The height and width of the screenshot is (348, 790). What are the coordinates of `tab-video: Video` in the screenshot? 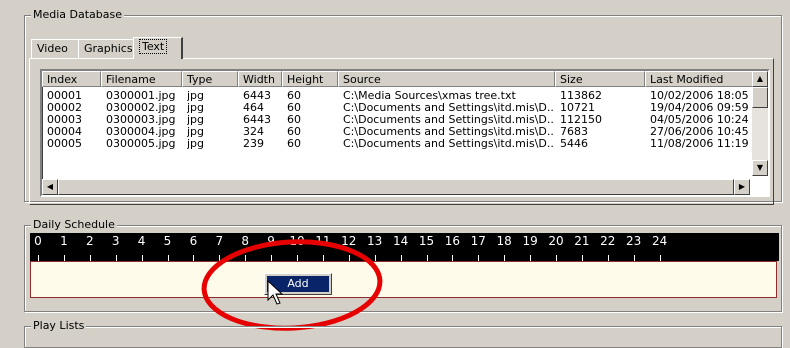 It's located at (55, 48).